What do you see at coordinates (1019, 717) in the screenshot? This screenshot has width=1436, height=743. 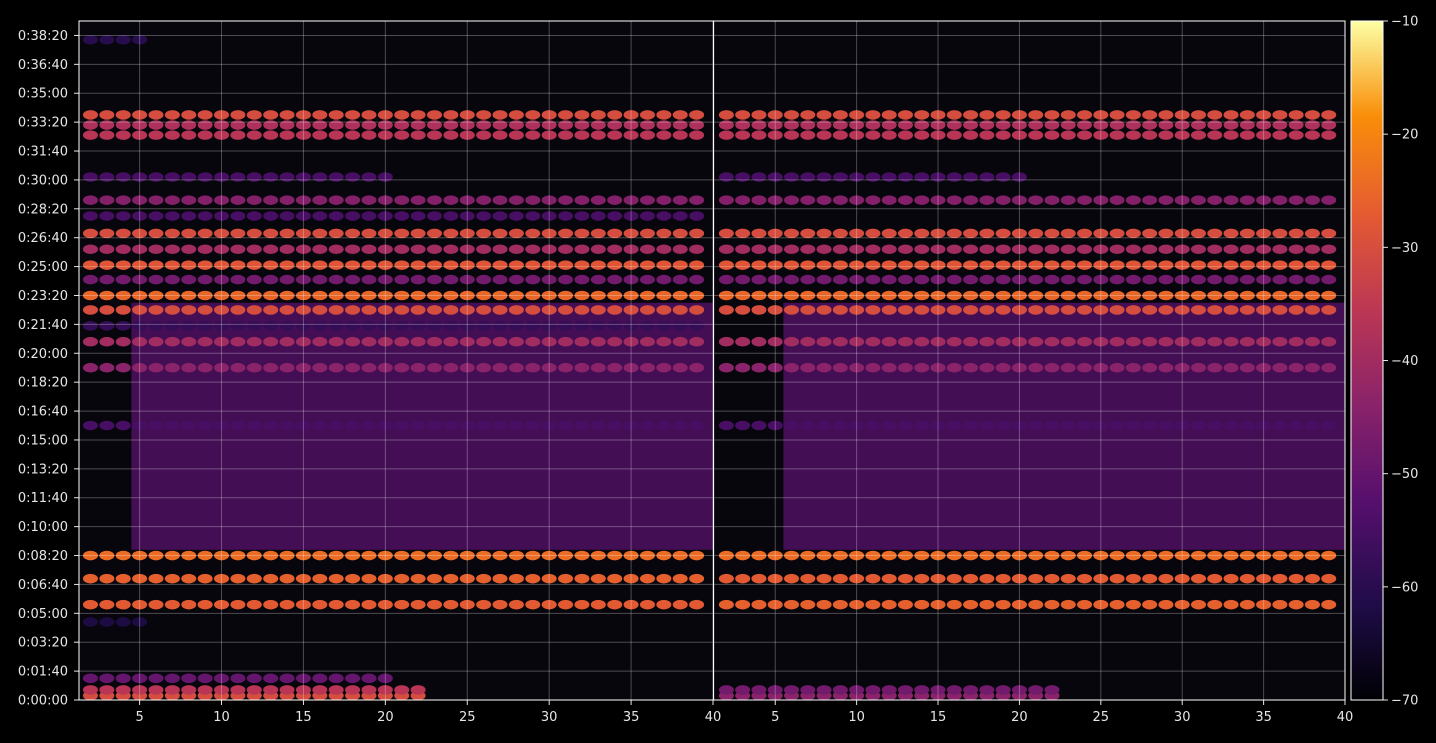 I see `x-tick-label: 20` at bounding box center [1019, 717].